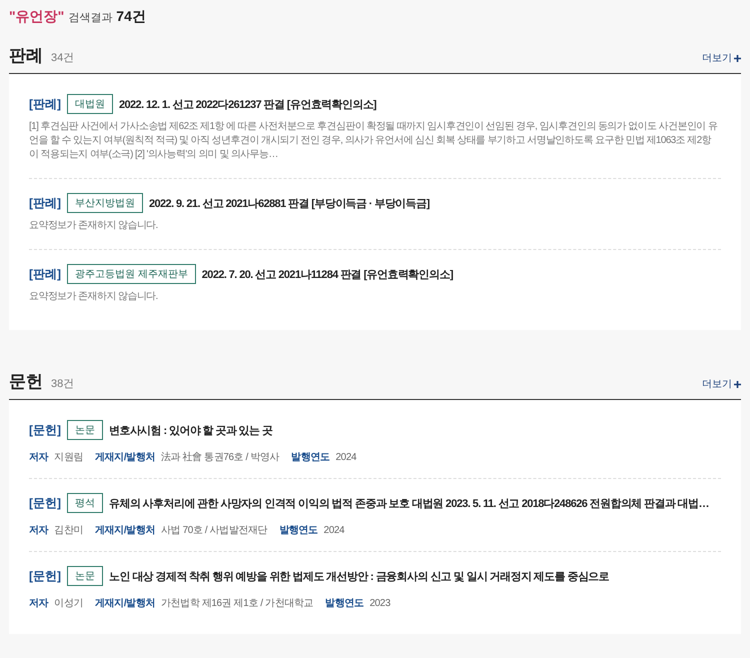 The height and width of the screenshot is (658, 750). I want to click on section-count: 34건, so click(62, 58).